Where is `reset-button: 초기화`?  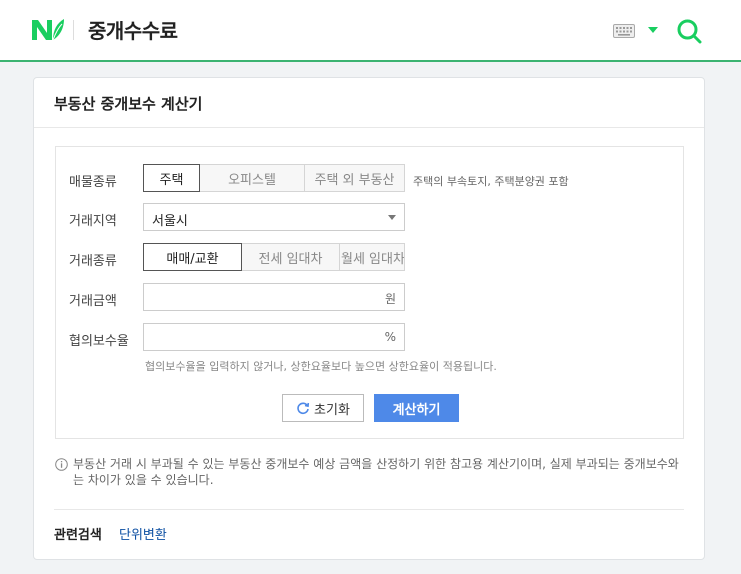
reset-button: 초기화 is located at coordinates (323, 408).